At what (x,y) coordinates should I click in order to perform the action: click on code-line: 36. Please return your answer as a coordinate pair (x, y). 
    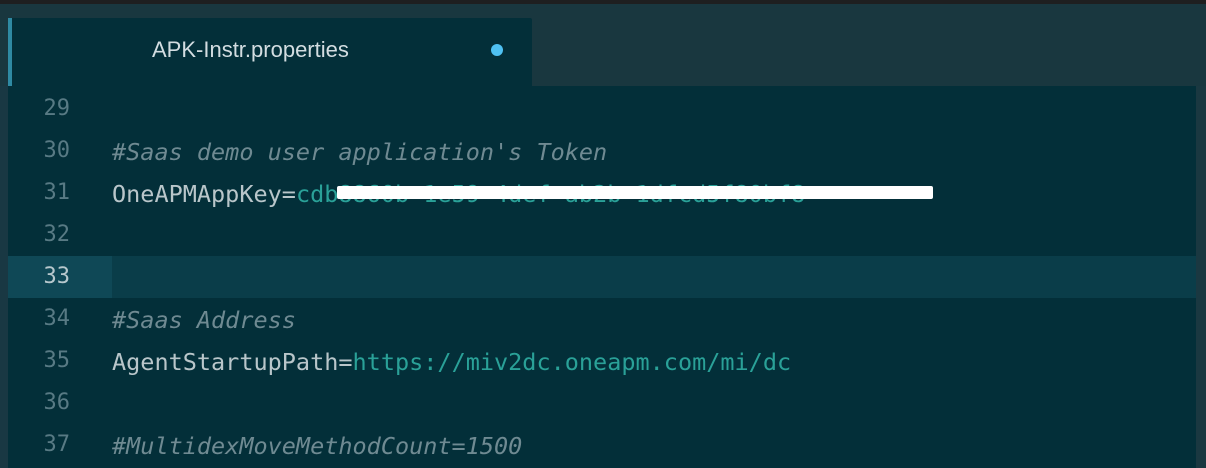
    Looking at the image, I should click on (602, 403).